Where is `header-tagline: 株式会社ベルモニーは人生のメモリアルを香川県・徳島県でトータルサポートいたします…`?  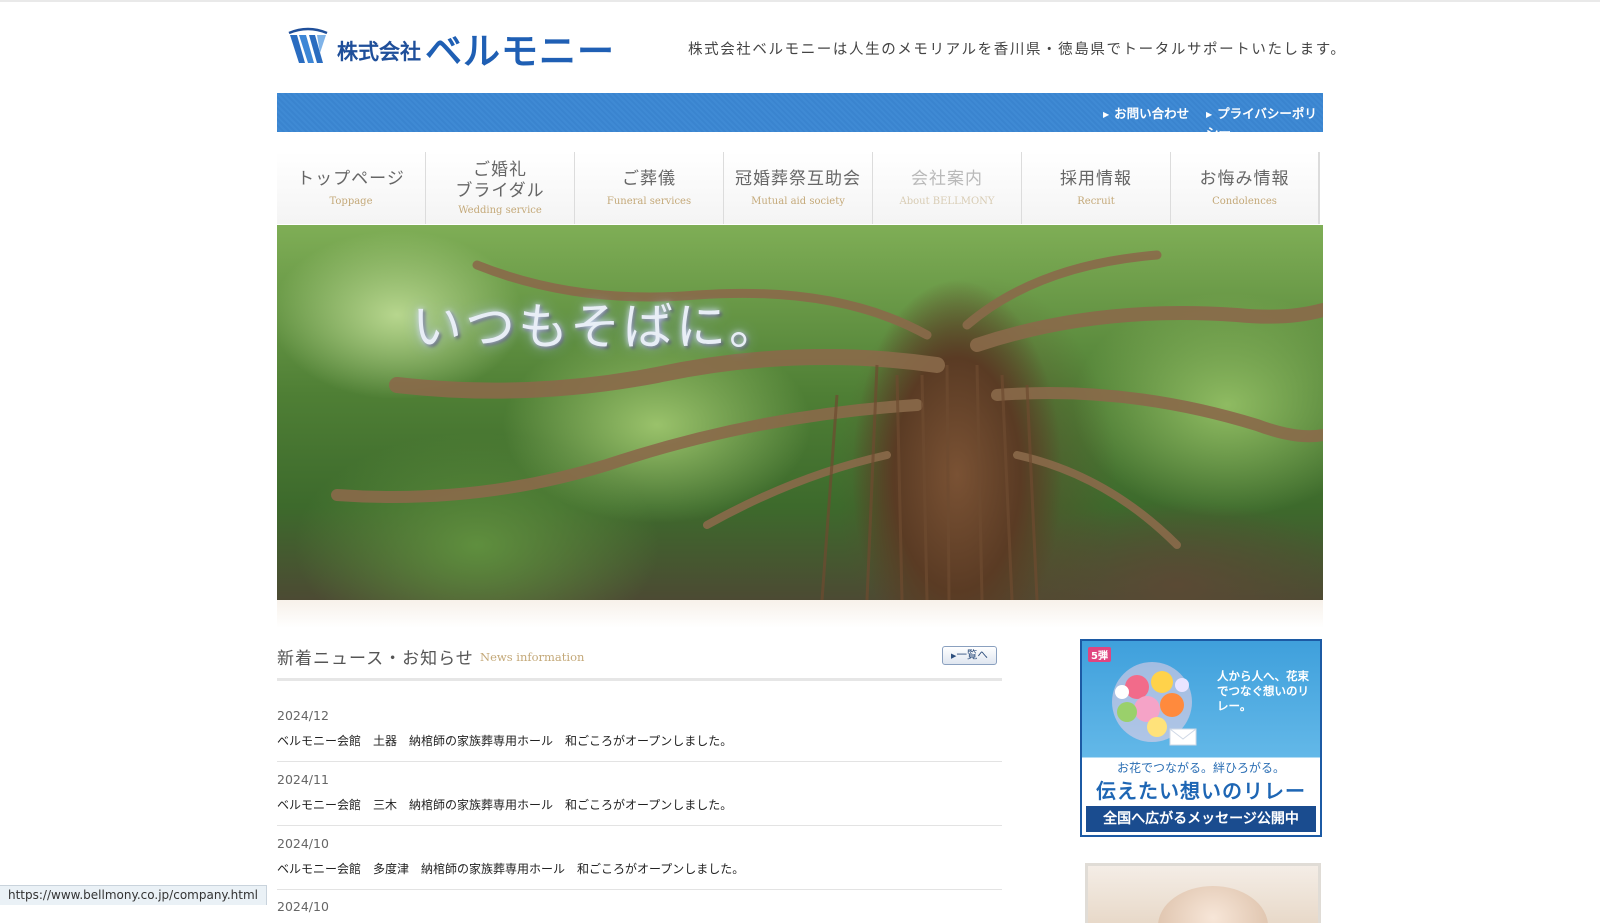
header-tagline: 株式会社ベルモニーは人生のメモリアルを香川県・徳島県でトータルサポートいたします… is located at coordinates (1017, 50).